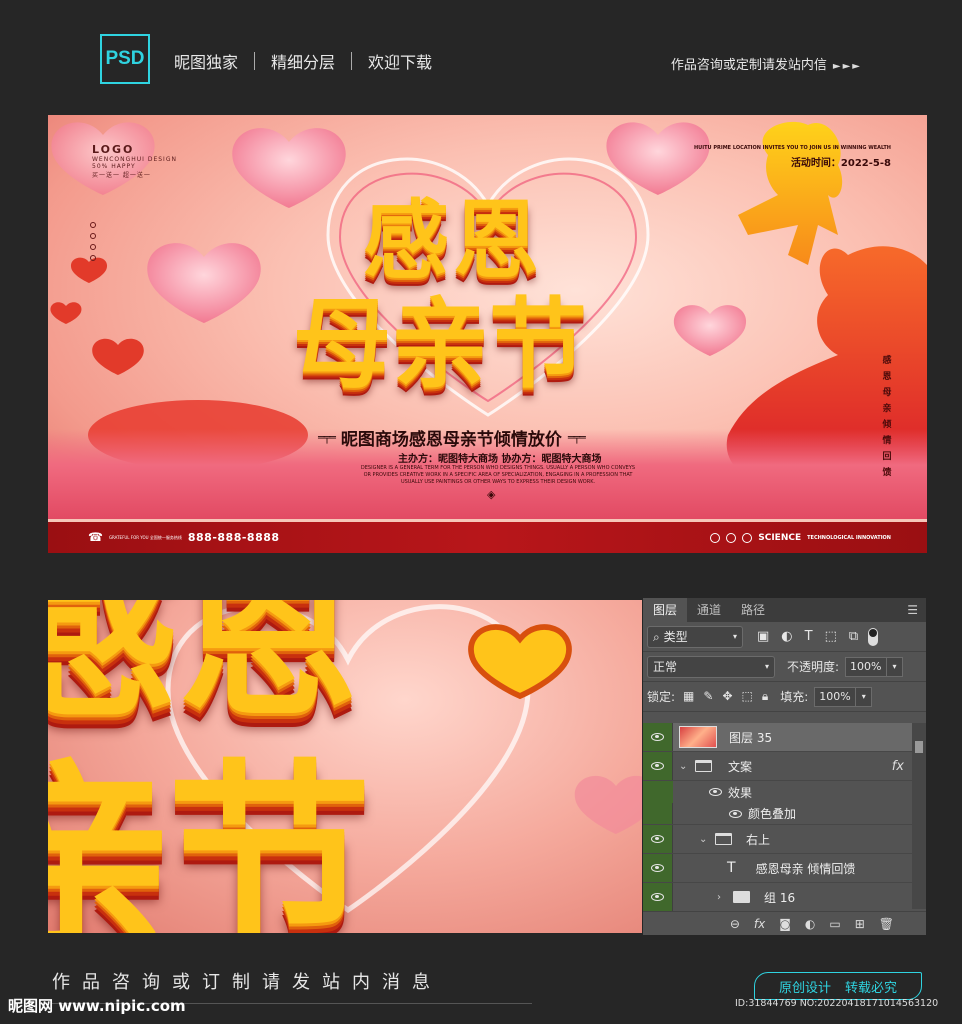 The image size is (962, 1024). Describe the element at coordinates (400, 62) in the screenshot. I see `header-tag-download: 欢迎下载` at that location.